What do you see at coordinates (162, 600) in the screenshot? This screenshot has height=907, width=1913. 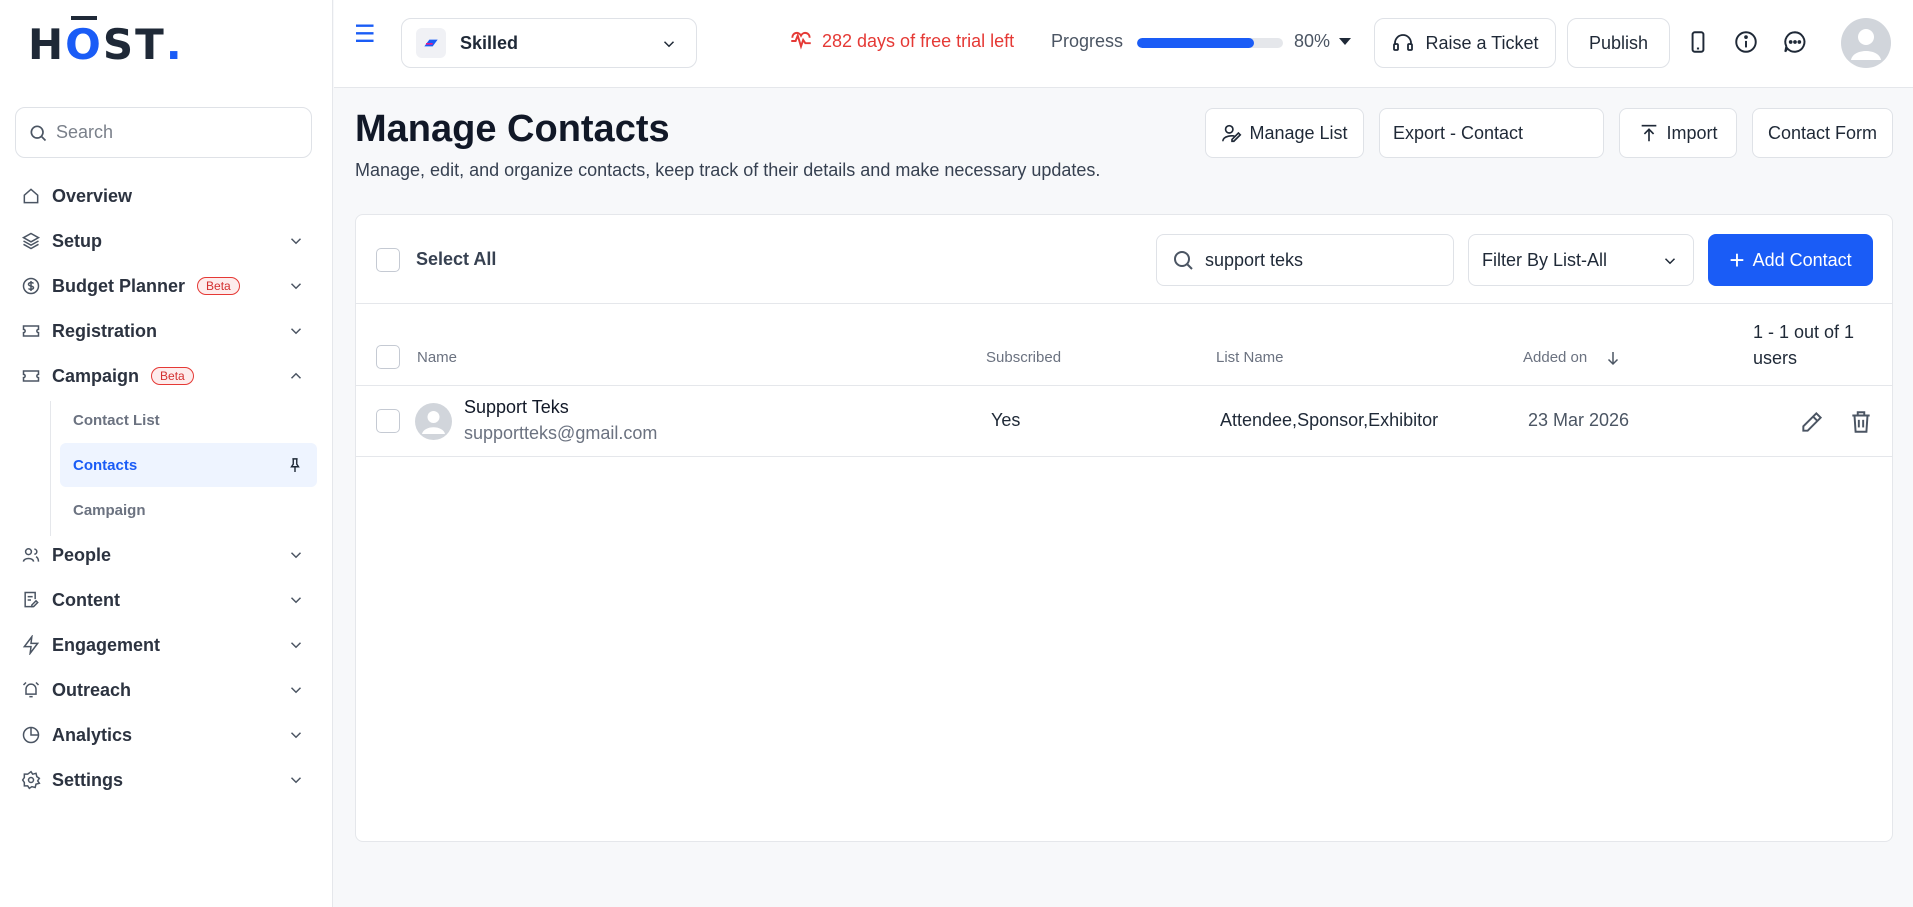 I see `sidebar-item-content: Content` at bounding box center [162, 600].